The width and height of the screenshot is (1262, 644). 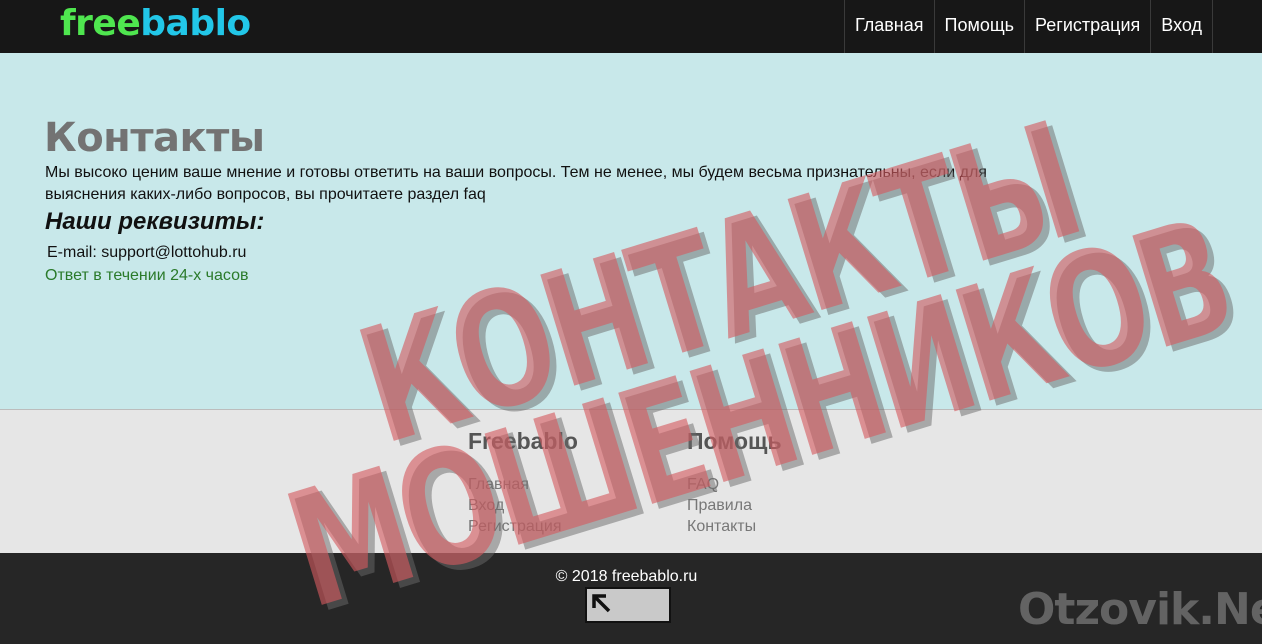 I want to click on nav-link-login: Вход, so click(x=1182, y=26).